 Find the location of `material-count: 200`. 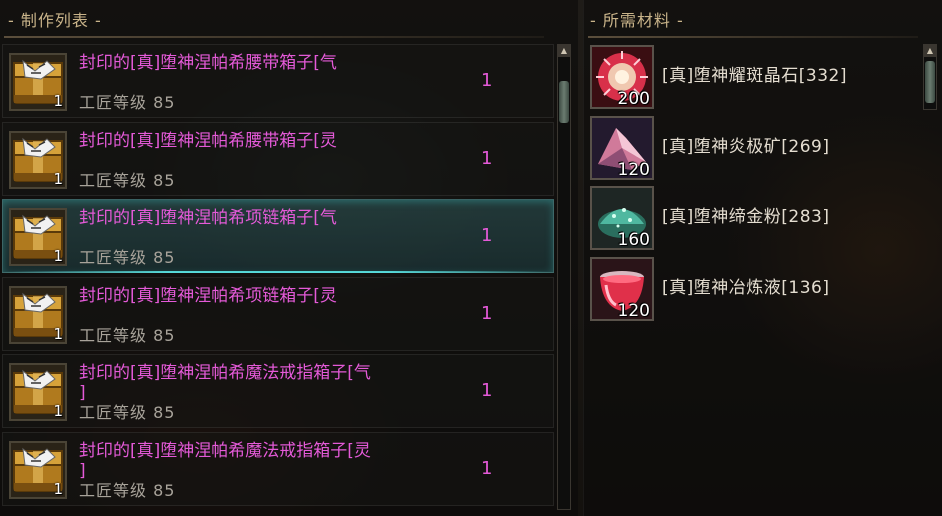

material-count: 200 is located at coordinates (633, 99).